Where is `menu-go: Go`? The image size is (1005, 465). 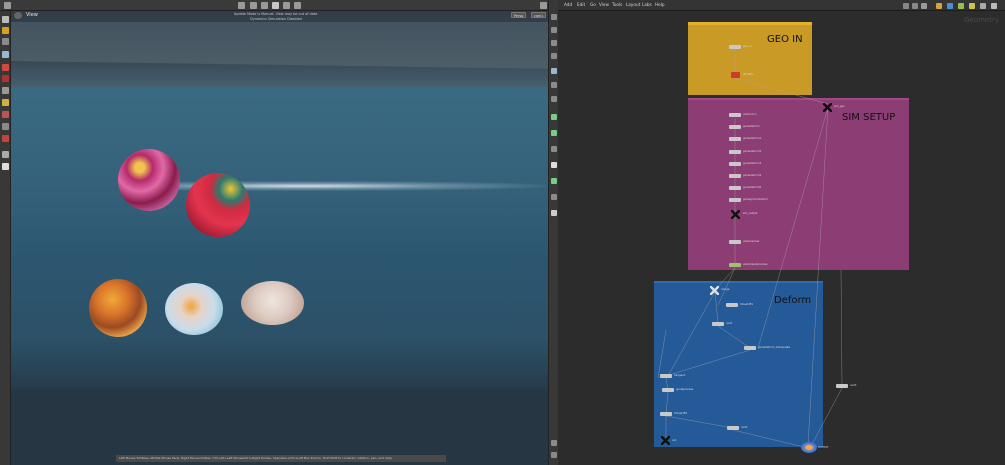
menu-go: Go is located at coordinates (593, 4).